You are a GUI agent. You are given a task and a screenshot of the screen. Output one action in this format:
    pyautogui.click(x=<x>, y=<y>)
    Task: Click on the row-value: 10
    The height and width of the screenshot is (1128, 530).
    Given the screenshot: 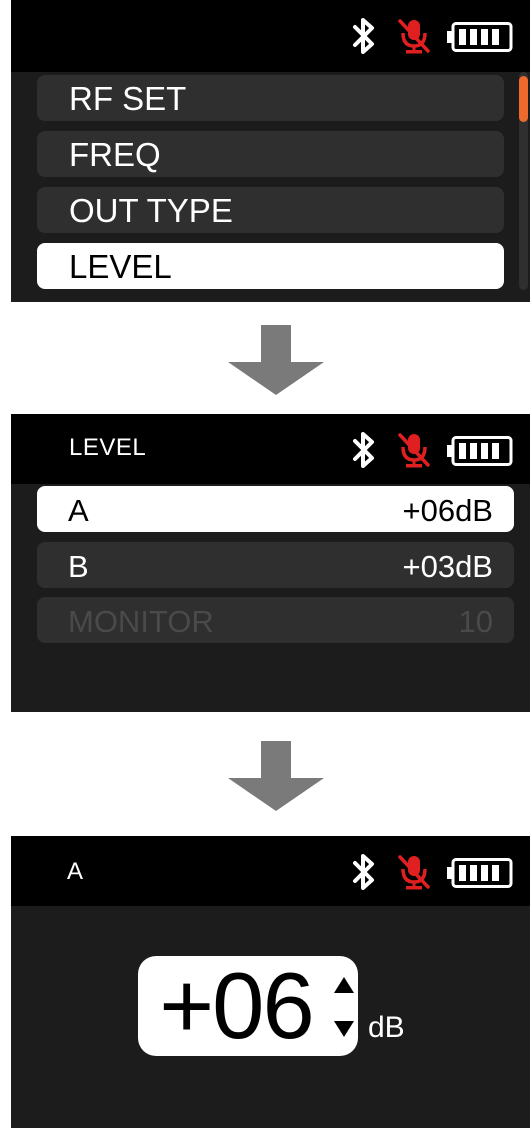 What is the action you would take?
    pyautogui.click(x=475, y=621)
    